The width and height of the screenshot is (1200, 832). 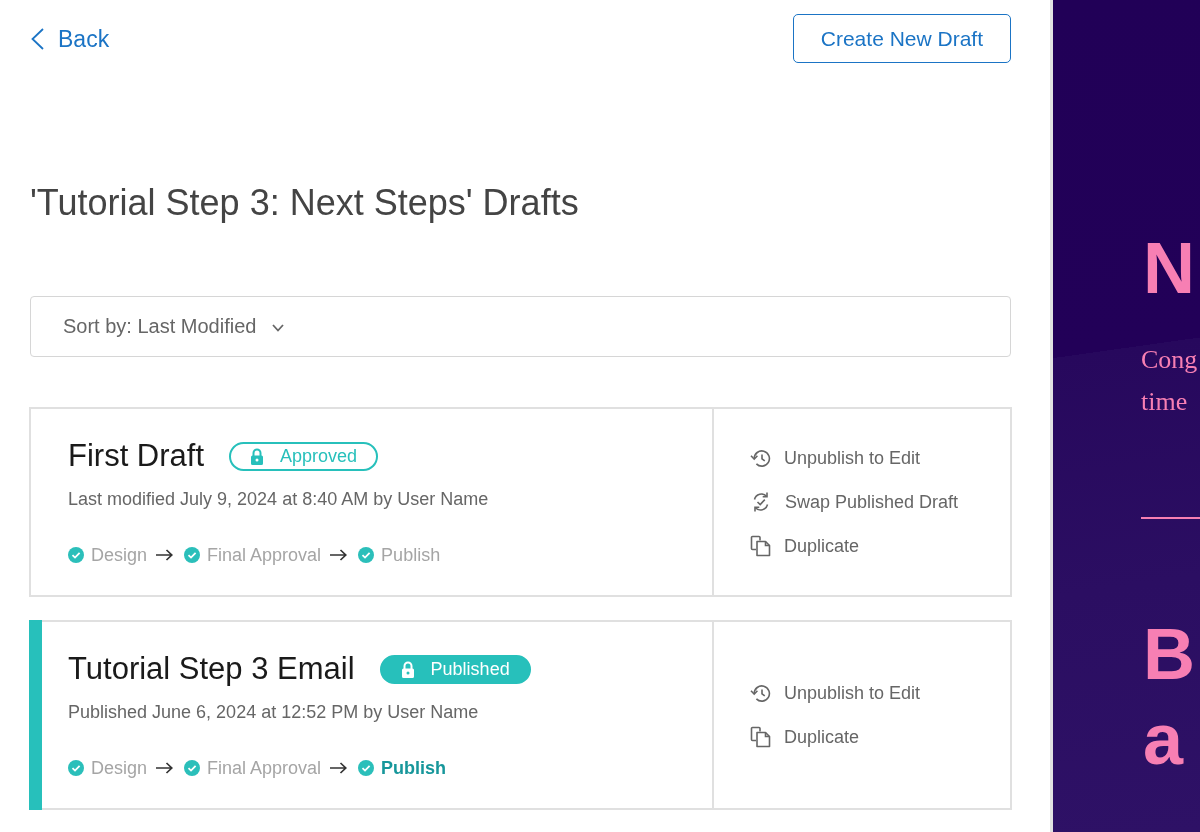 I want to click on preview-text-line: Cong, so click(x=1170, y=360).